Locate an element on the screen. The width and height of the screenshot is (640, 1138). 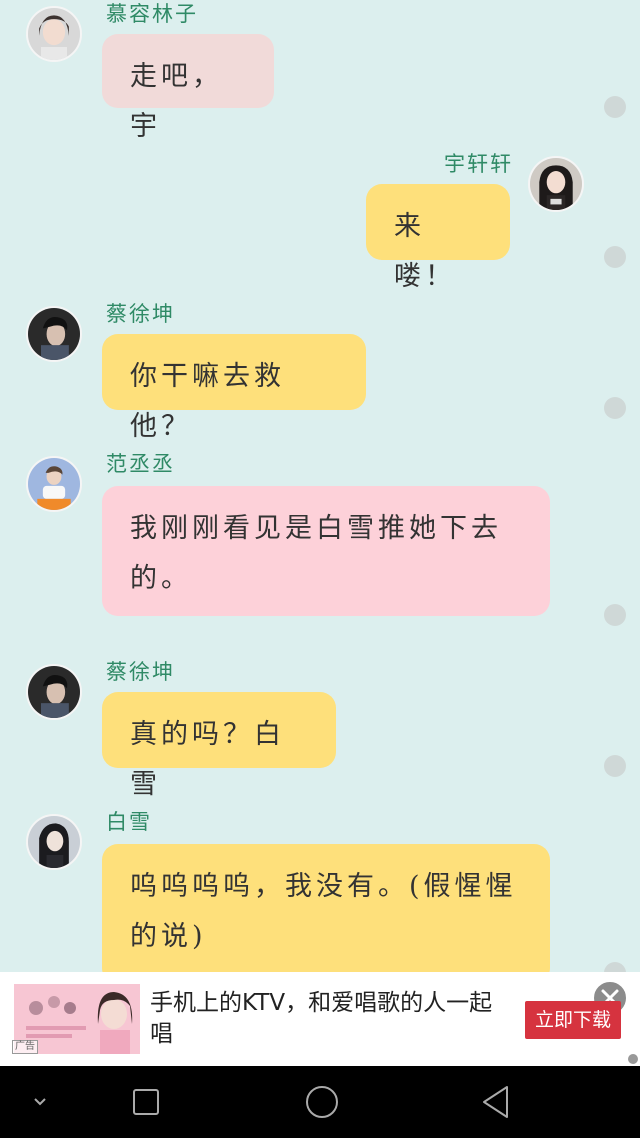
chevron-down-icon is located at coordinates (40, 1102).